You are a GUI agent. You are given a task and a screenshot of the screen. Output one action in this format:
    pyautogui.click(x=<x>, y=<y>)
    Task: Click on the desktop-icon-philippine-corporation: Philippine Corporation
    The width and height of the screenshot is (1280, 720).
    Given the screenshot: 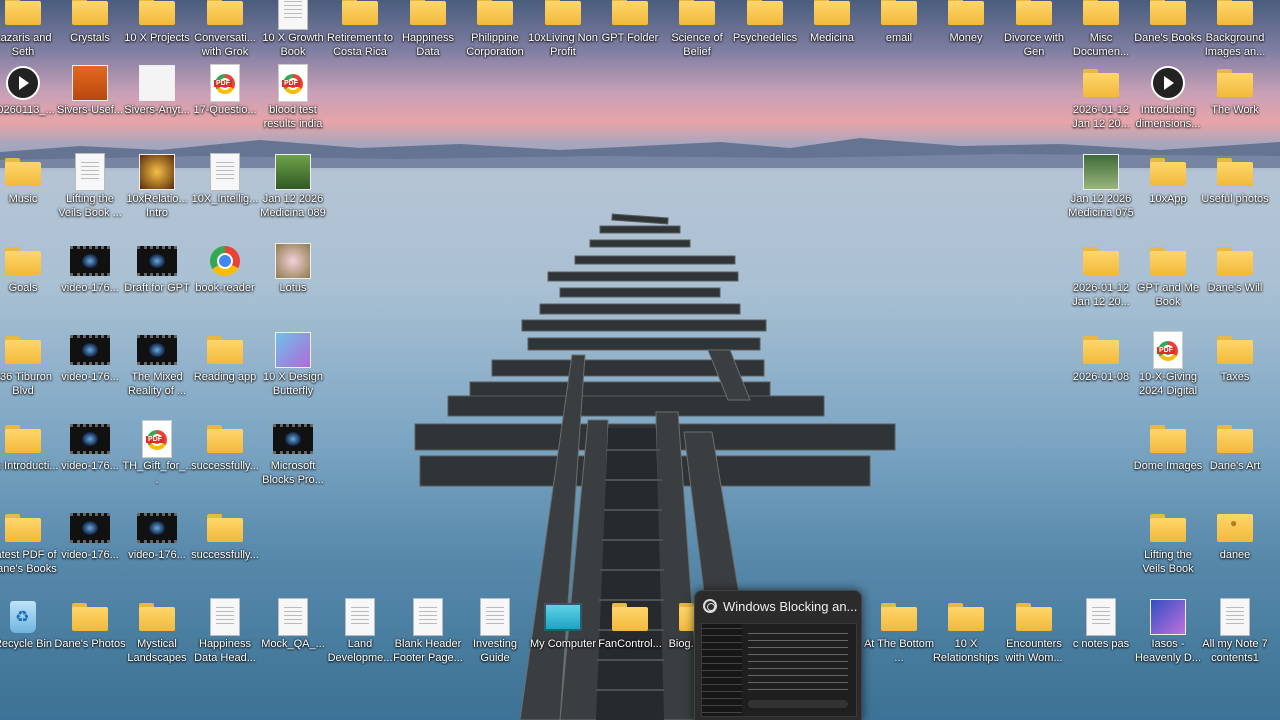 What is the action you would take?
    pyautogui.click(x=495, y=29)
    